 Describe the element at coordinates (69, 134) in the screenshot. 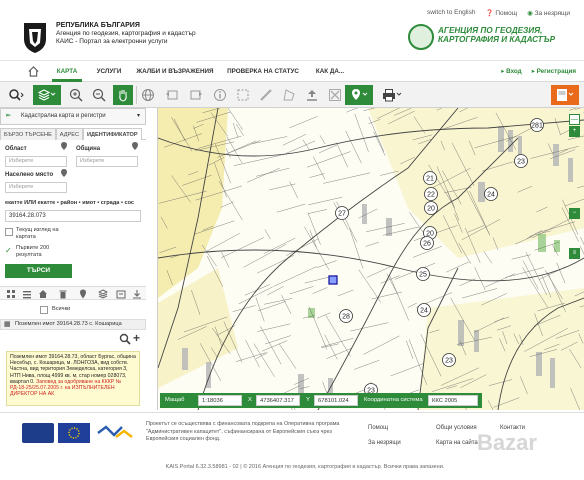

I see `tab-address: АДРЕС` at that location.